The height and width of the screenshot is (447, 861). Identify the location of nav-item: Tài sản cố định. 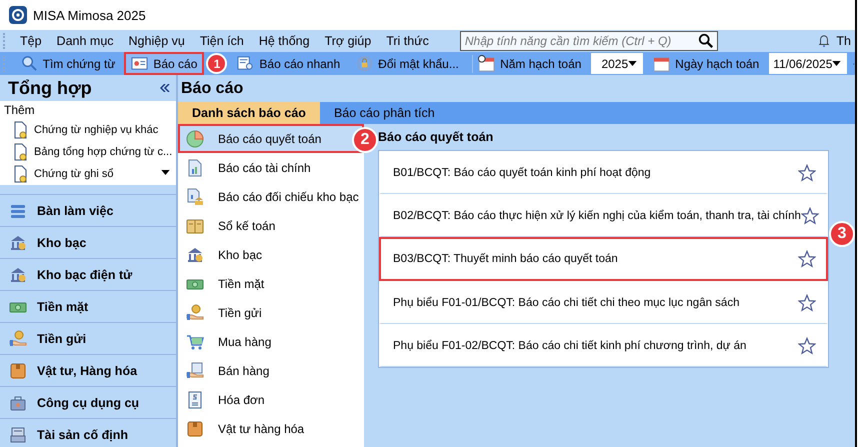
(88, 433).